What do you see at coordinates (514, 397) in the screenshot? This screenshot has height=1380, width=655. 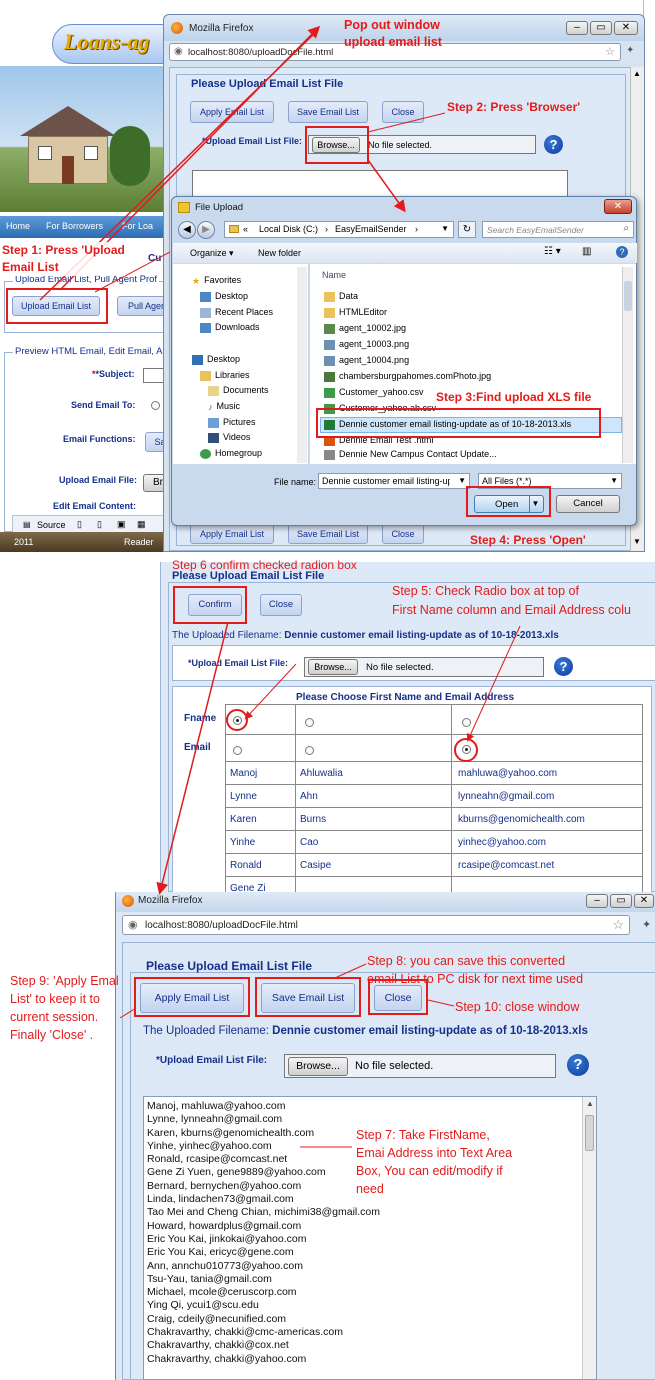 I see `annotation-step3: Step 3:Find upload XLS file` at bounding box center [514, 397].